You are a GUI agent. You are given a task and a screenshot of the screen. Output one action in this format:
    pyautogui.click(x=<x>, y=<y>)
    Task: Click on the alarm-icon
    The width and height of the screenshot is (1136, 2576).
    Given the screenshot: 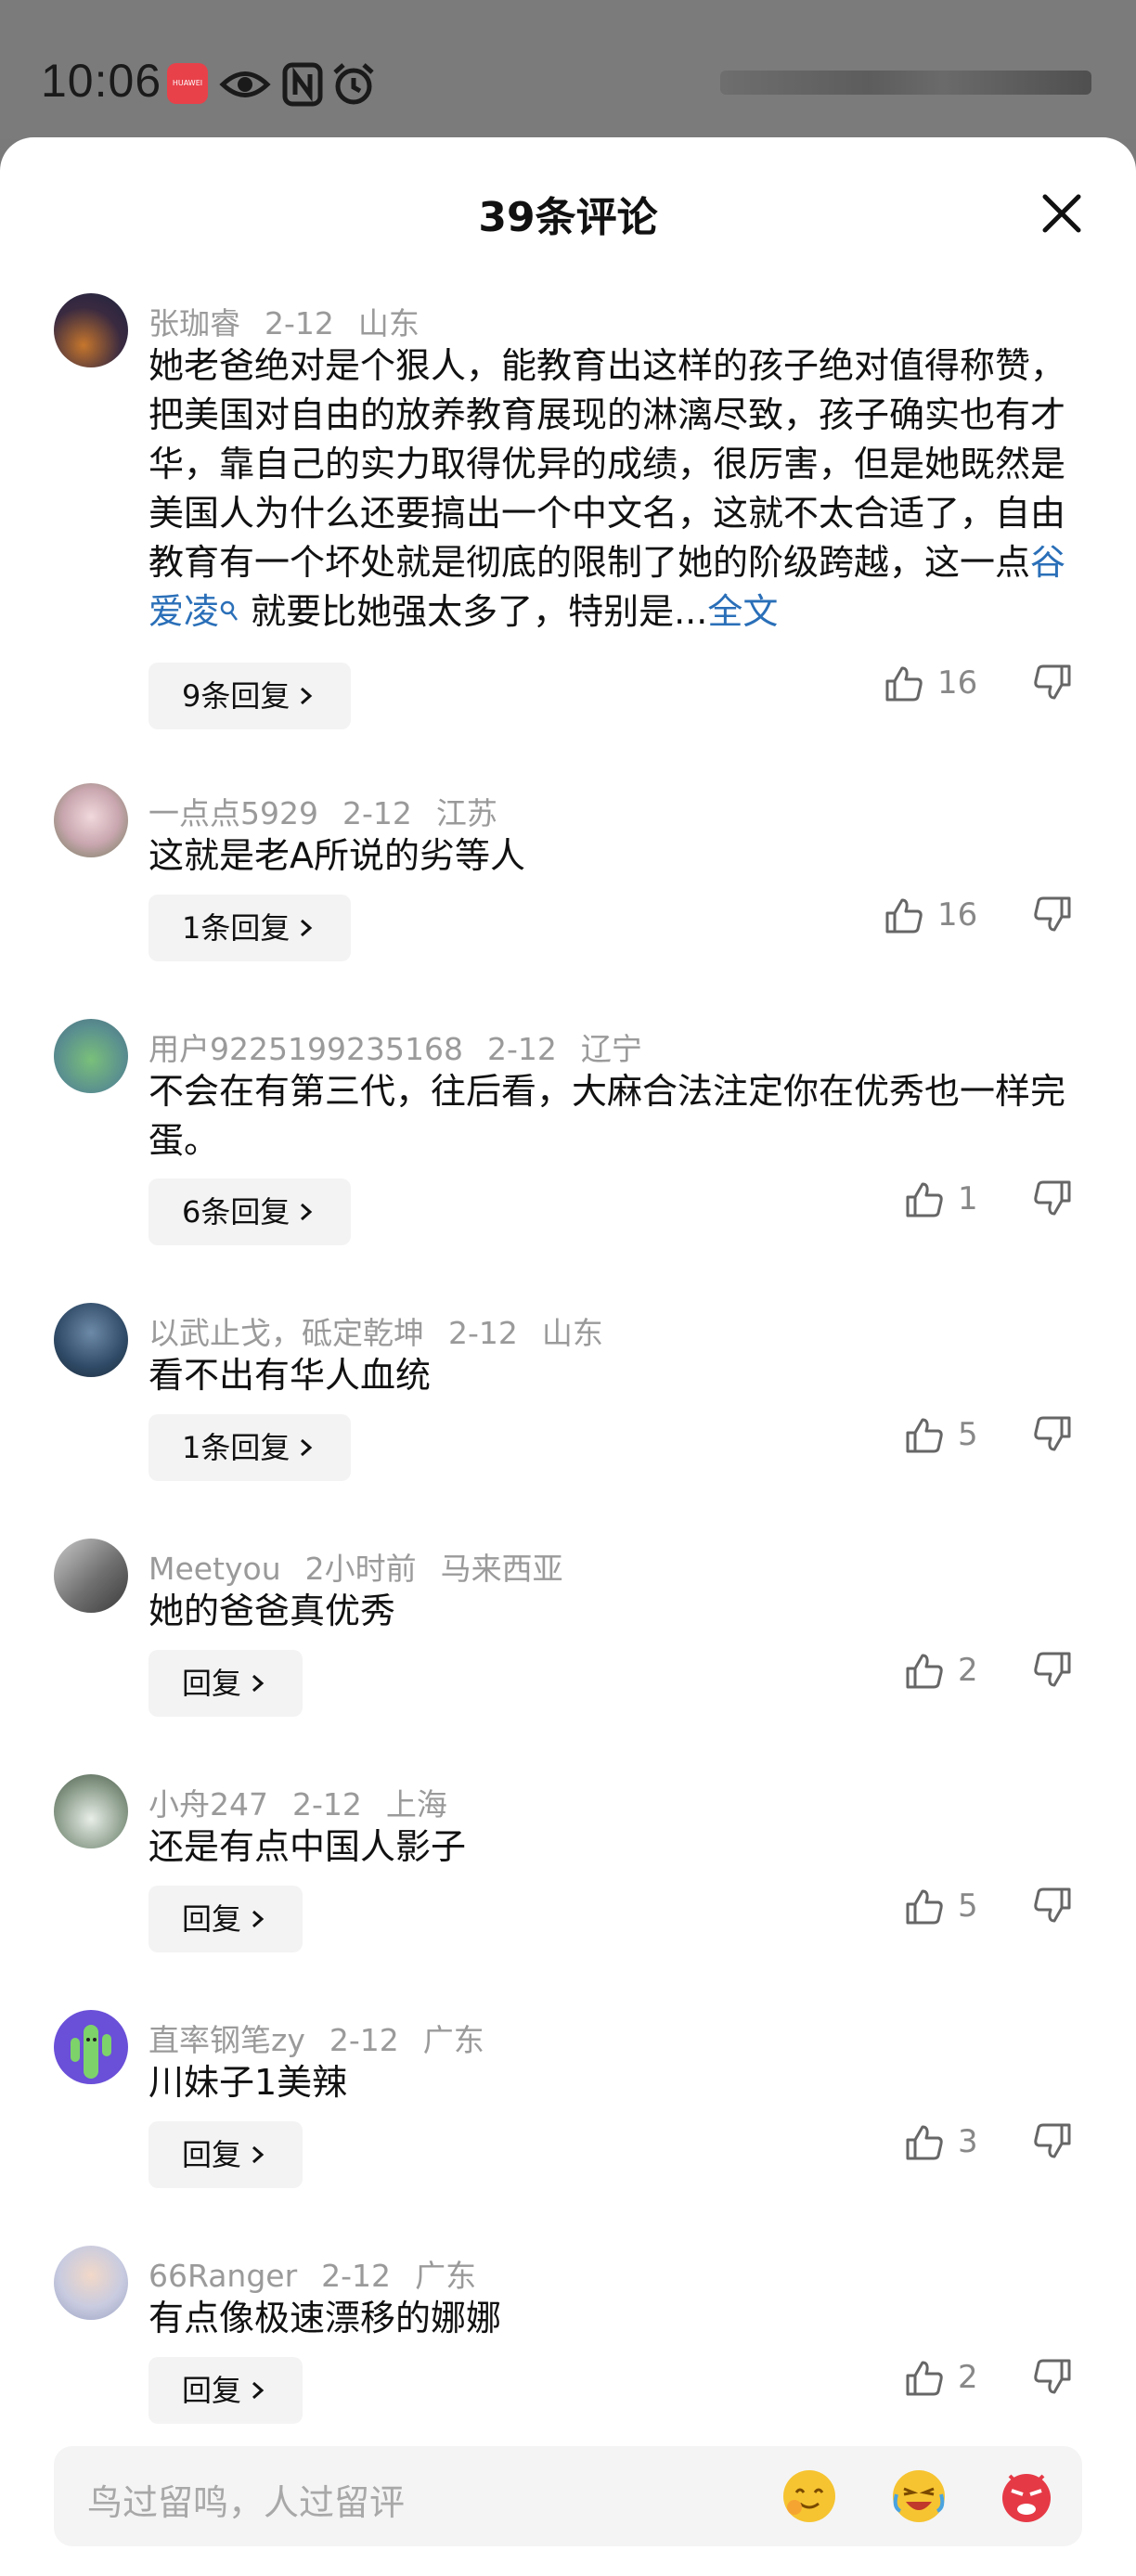 What is the action you would take?
    pyautogui.click(x=353, y=84)
    